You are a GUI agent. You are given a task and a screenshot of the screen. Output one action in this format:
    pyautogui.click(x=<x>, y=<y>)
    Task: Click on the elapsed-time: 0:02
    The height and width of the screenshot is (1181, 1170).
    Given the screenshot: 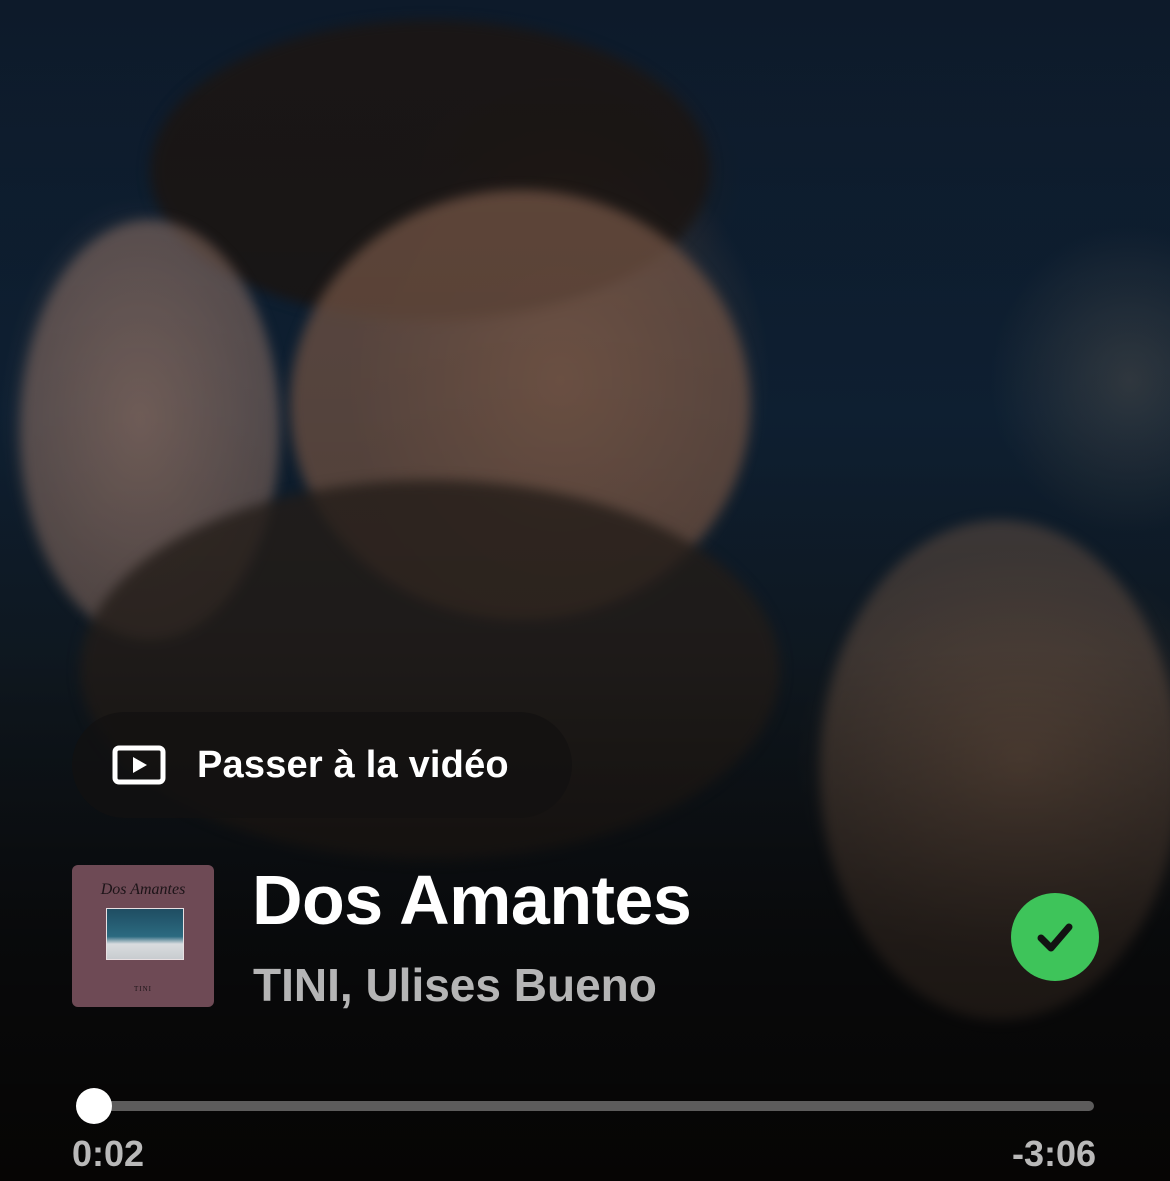 What is the action you would take?
    pyautogui.click(x=108, y=1153)
    